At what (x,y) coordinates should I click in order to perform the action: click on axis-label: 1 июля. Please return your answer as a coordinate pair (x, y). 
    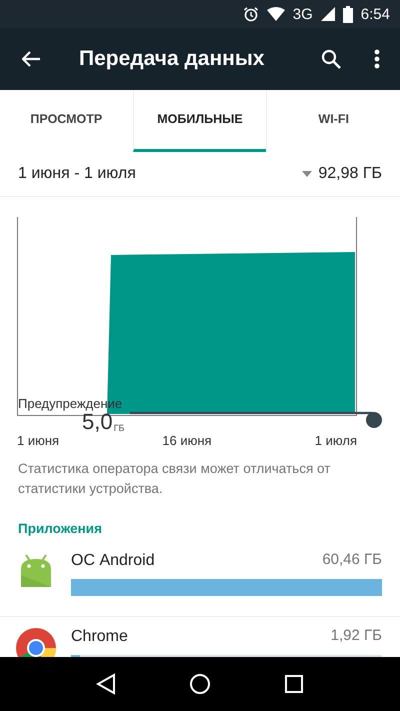
    Looking at the image, I should click on (335, 441).